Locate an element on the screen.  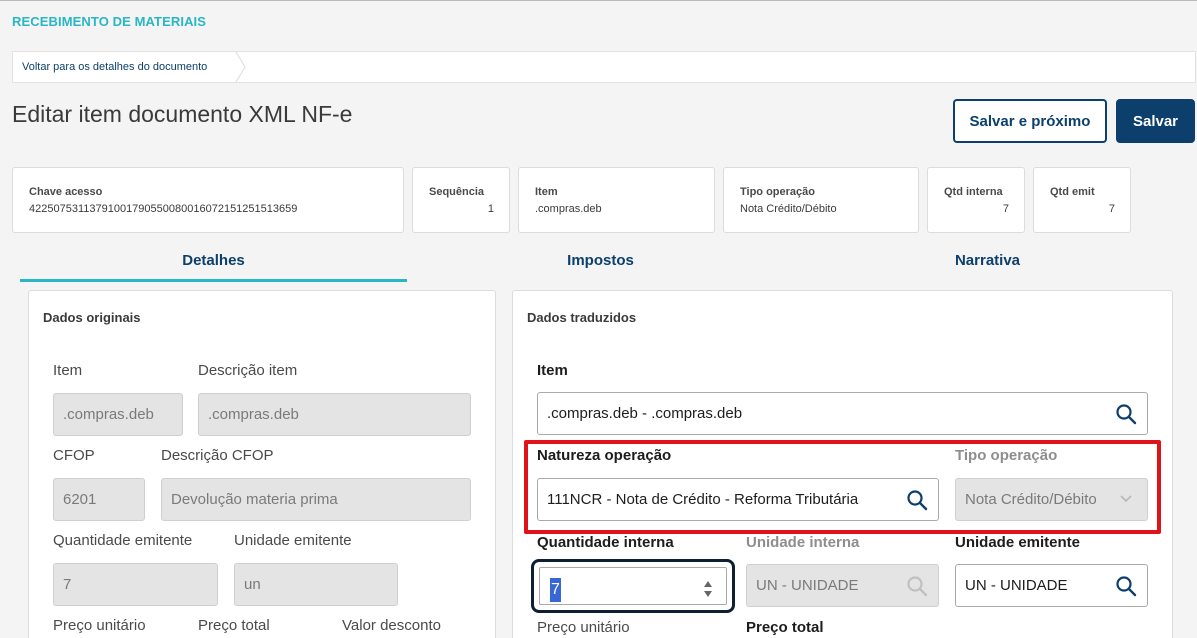
stepper-up-icon is located at coordinates (708, 584).